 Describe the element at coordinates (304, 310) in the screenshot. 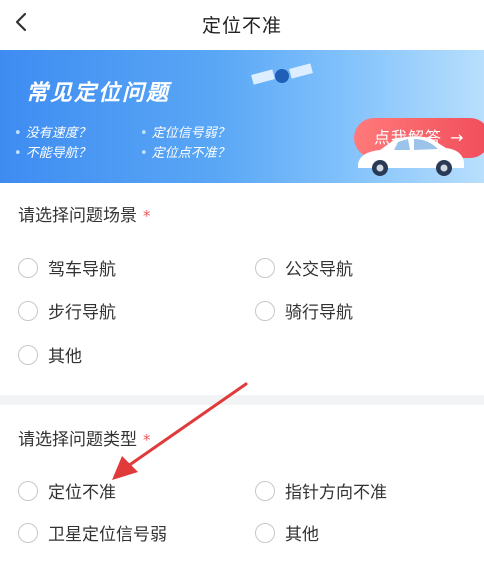

I see `scene-option-ride: 骑行导航` at that location.